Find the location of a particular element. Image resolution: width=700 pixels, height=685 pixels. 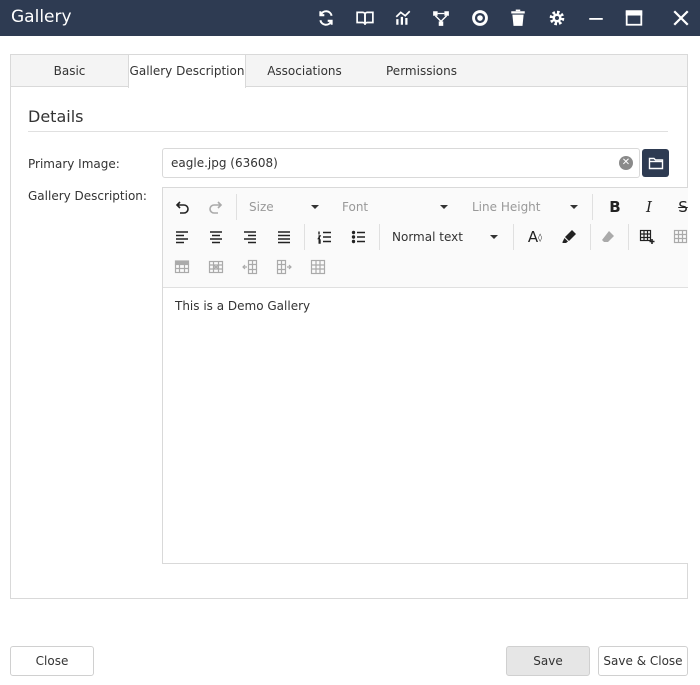

strikethrough-icon: S is located at coordinates (679, 207).